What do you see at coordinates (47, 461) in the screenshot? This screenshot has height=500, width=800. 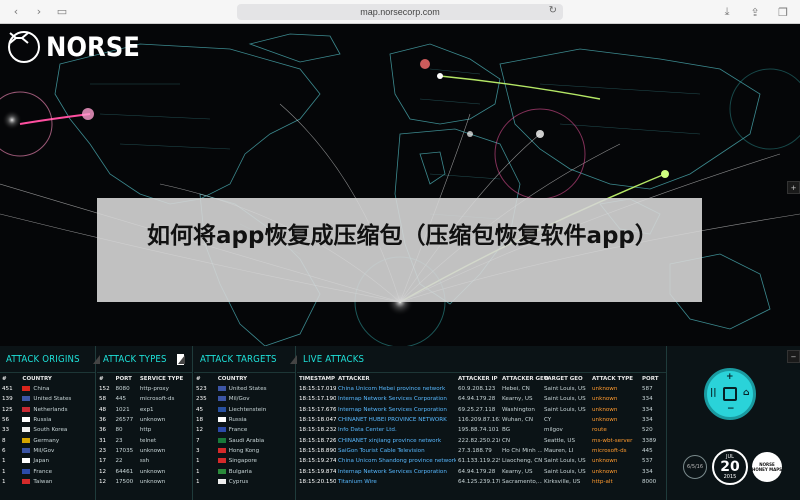 I see `table-row: 1 Japan` at bounding box center [47, 461].